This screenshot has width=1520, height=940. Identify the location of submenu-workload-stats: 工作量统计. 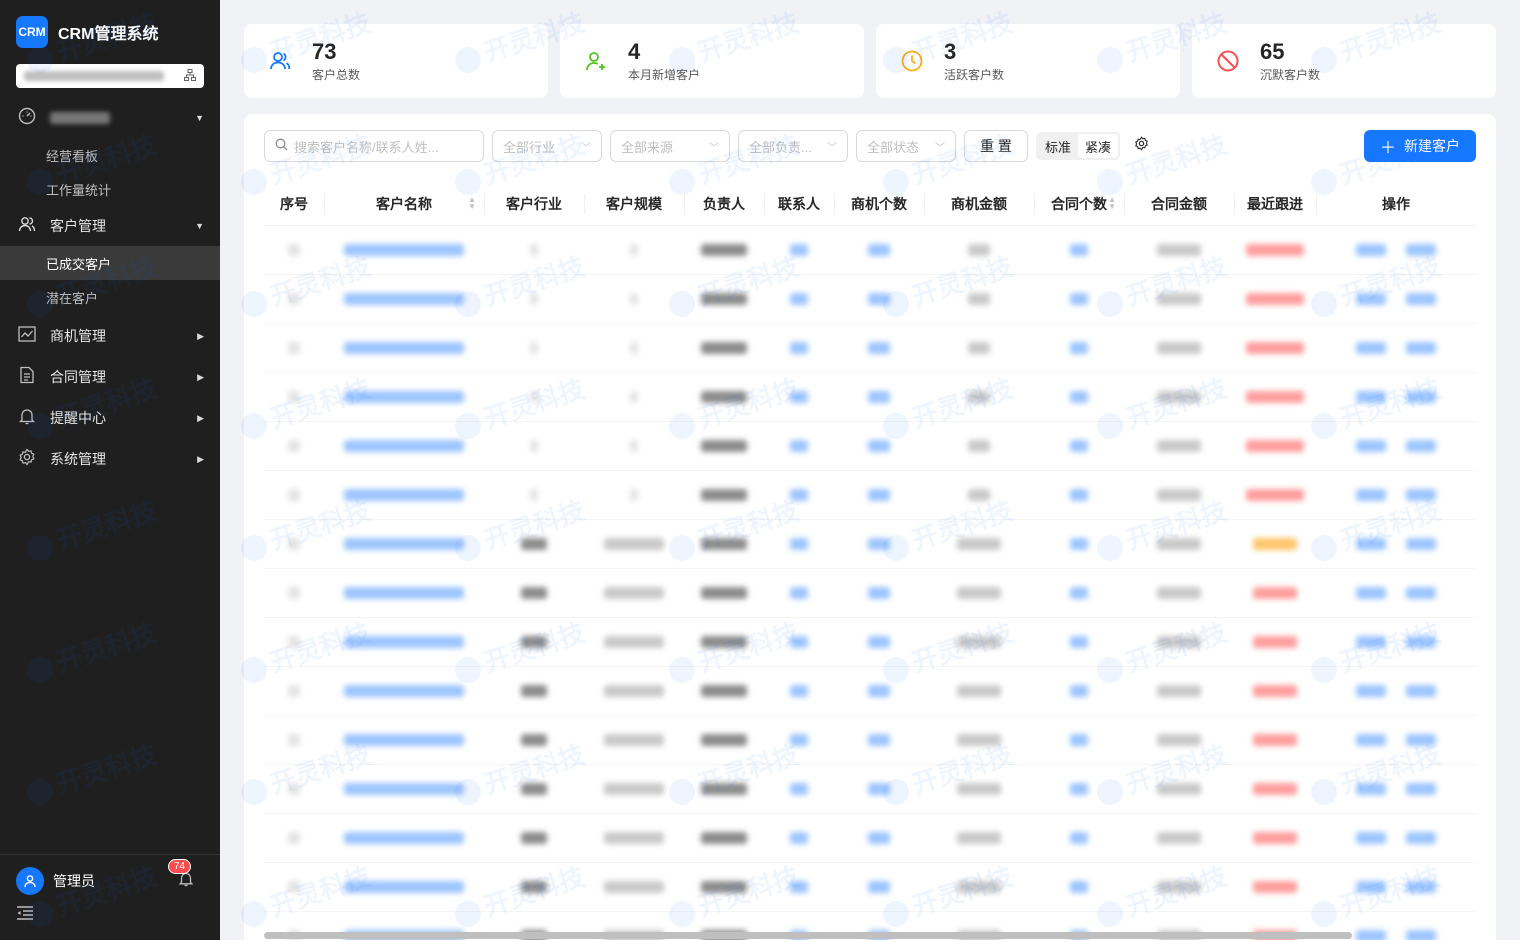
(110, 189).